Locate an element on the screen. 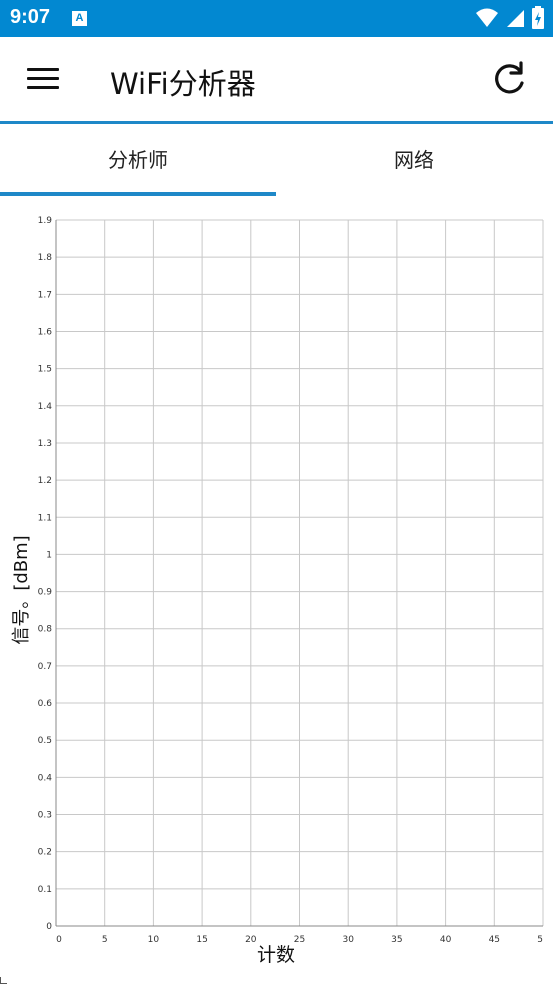  y-tick-label: 1.5 is located at coordinates (45, 370).